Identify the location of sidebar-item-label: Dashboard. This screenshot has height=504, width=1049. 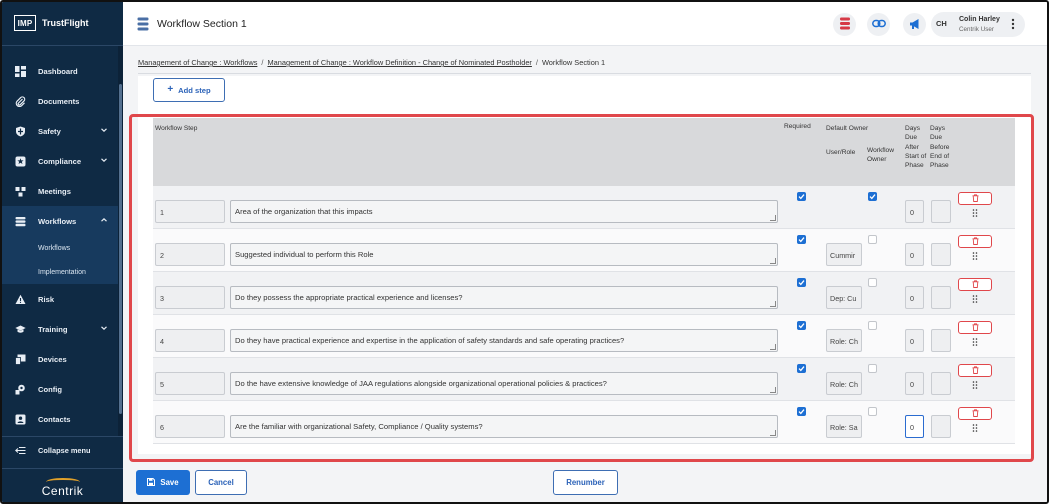
(58, 71).